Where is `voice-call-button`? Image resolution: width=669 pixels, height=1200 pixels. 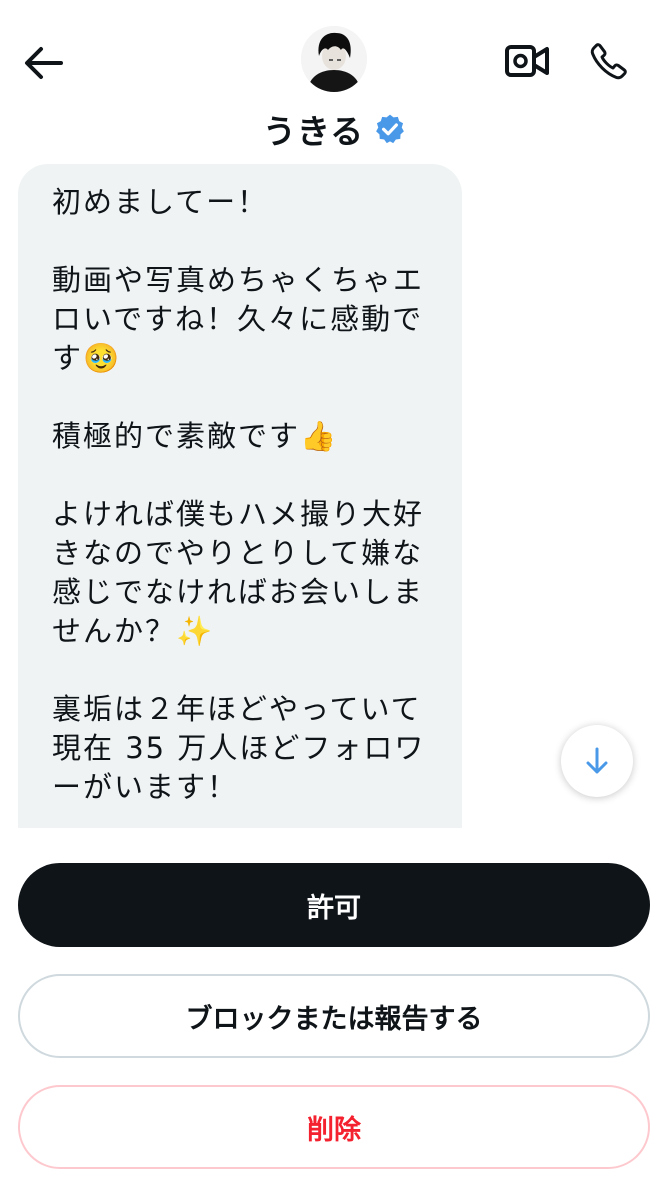 voice-call-button is located at coordinates (609, 61).